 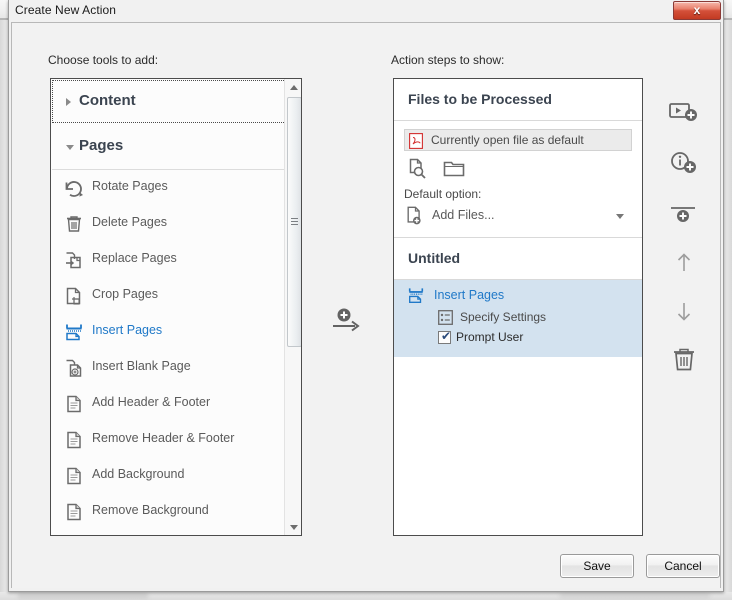 I want to click on tool-item-delete-pages-label: Delete Pages, so click(x=130, y=222).